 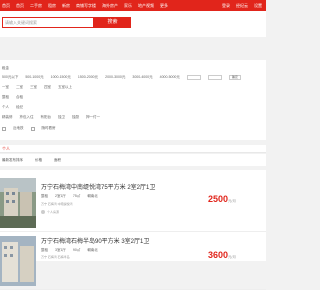 What do you see at coordinates (57, 160) in the screenshot?
I see `sort-area: 面积` at bounding box center [57, 160].